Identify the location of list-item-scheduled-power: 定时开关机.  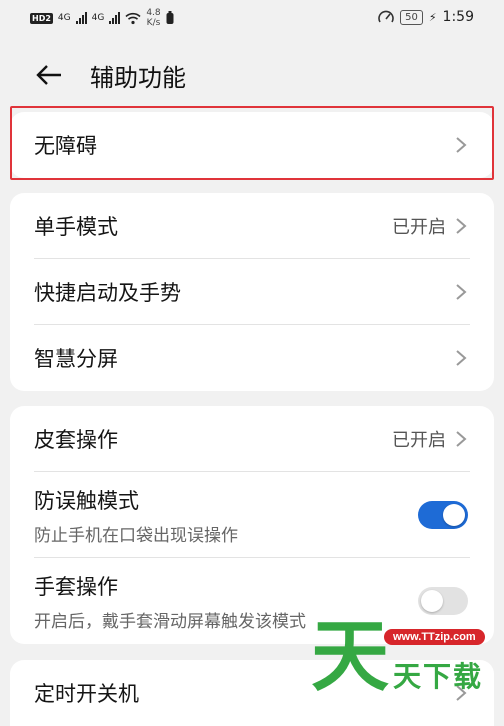
(252, 693).